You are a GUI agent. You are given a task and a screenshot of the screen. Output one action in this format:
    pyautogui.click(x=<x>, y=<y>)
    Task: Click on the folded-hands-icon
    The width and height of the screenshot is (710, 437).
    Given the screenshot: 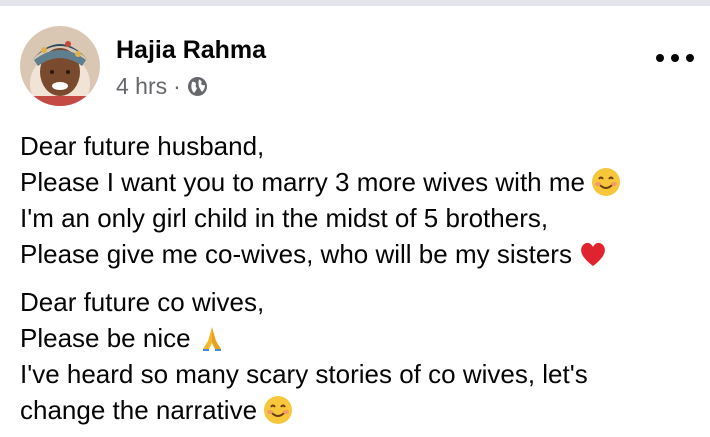 What is the action you would take?
    pyautogui.click(x=211, y=339)
    